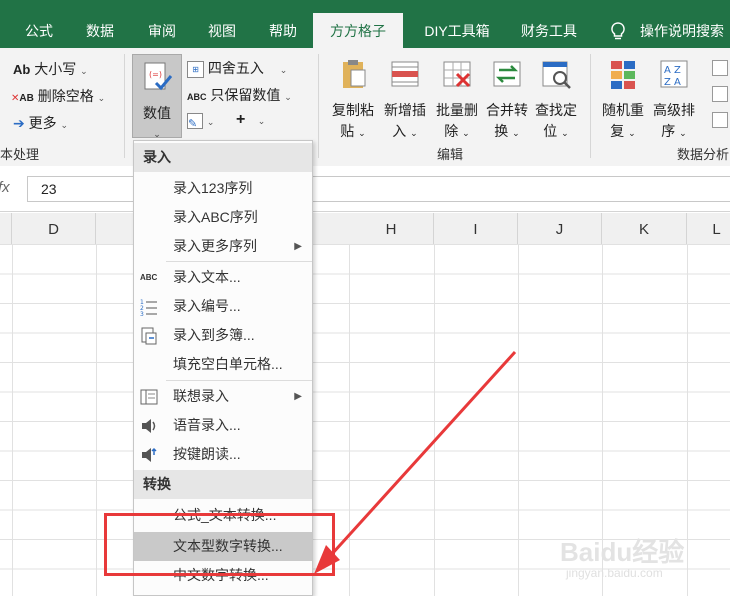  I want to click on value-icon: (=), so click(158, 76).